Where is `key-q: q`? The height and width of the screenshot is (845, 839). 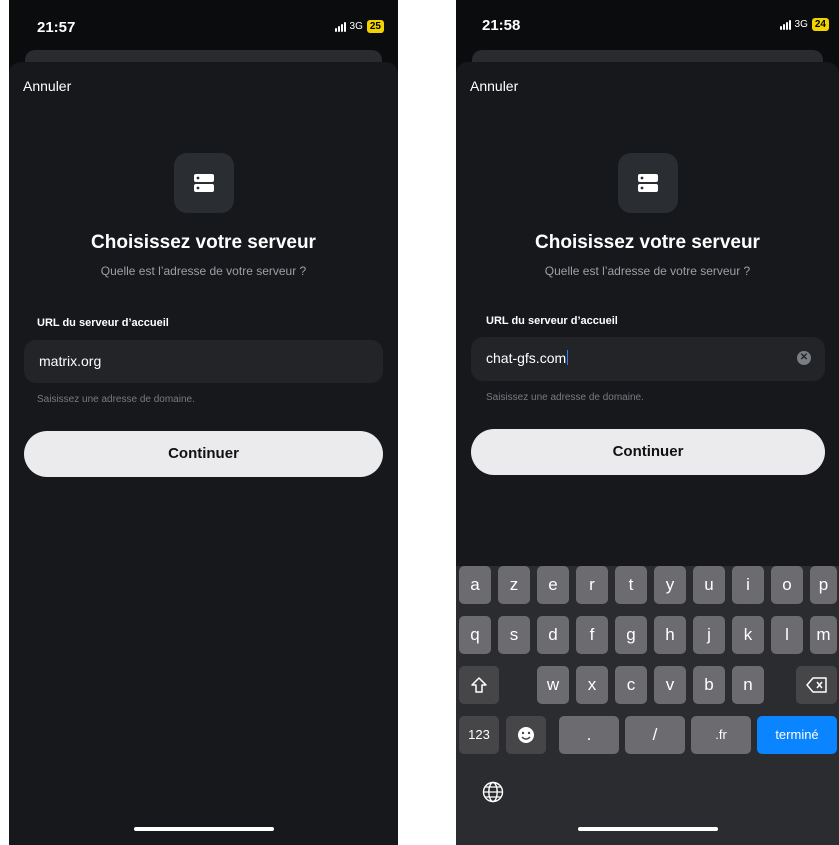 key-q: q is located at coordinates (475, 635).